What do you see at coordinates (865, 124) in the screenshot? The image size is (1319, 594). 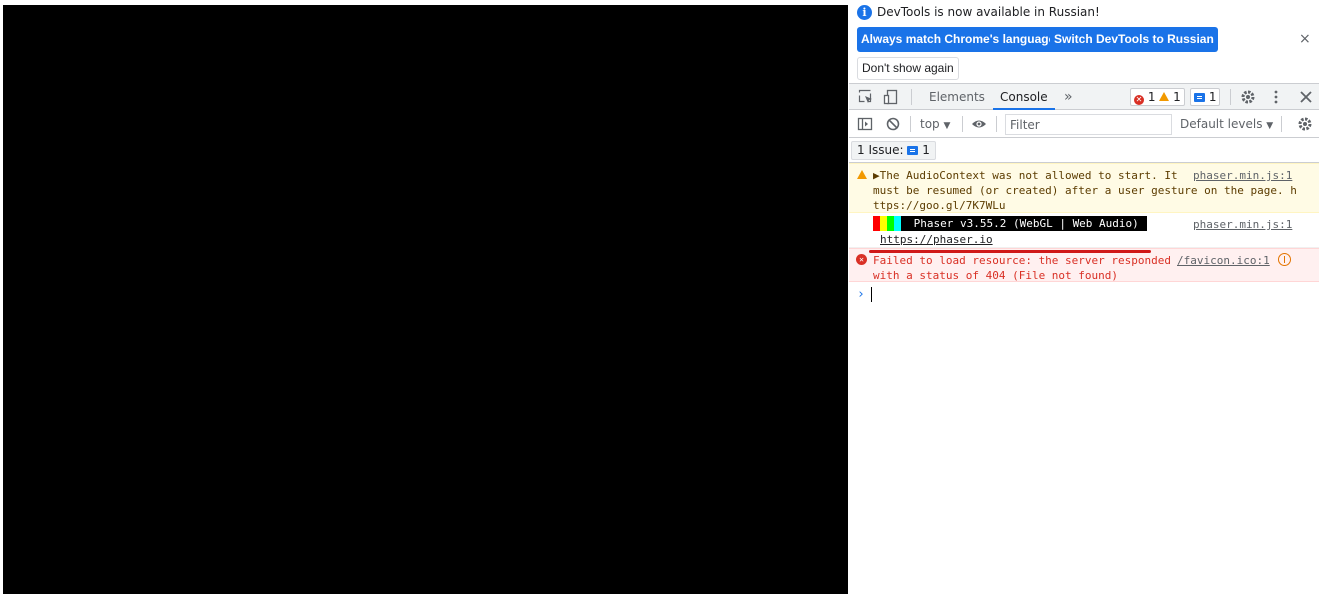 I see `show-sidebar-icon` at bounding box center [865, 124].